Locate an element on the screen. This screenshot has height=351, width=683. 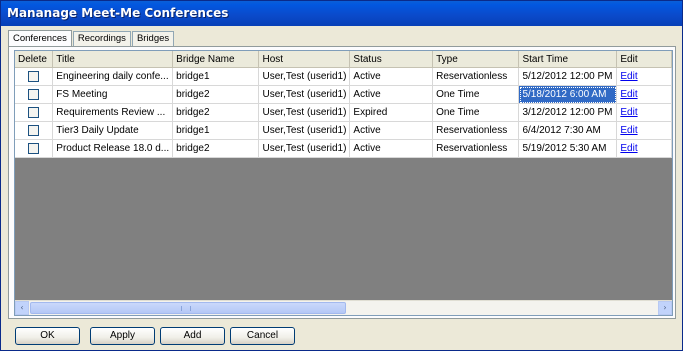
apply-button: Apply is located at coordinates (122, 336).